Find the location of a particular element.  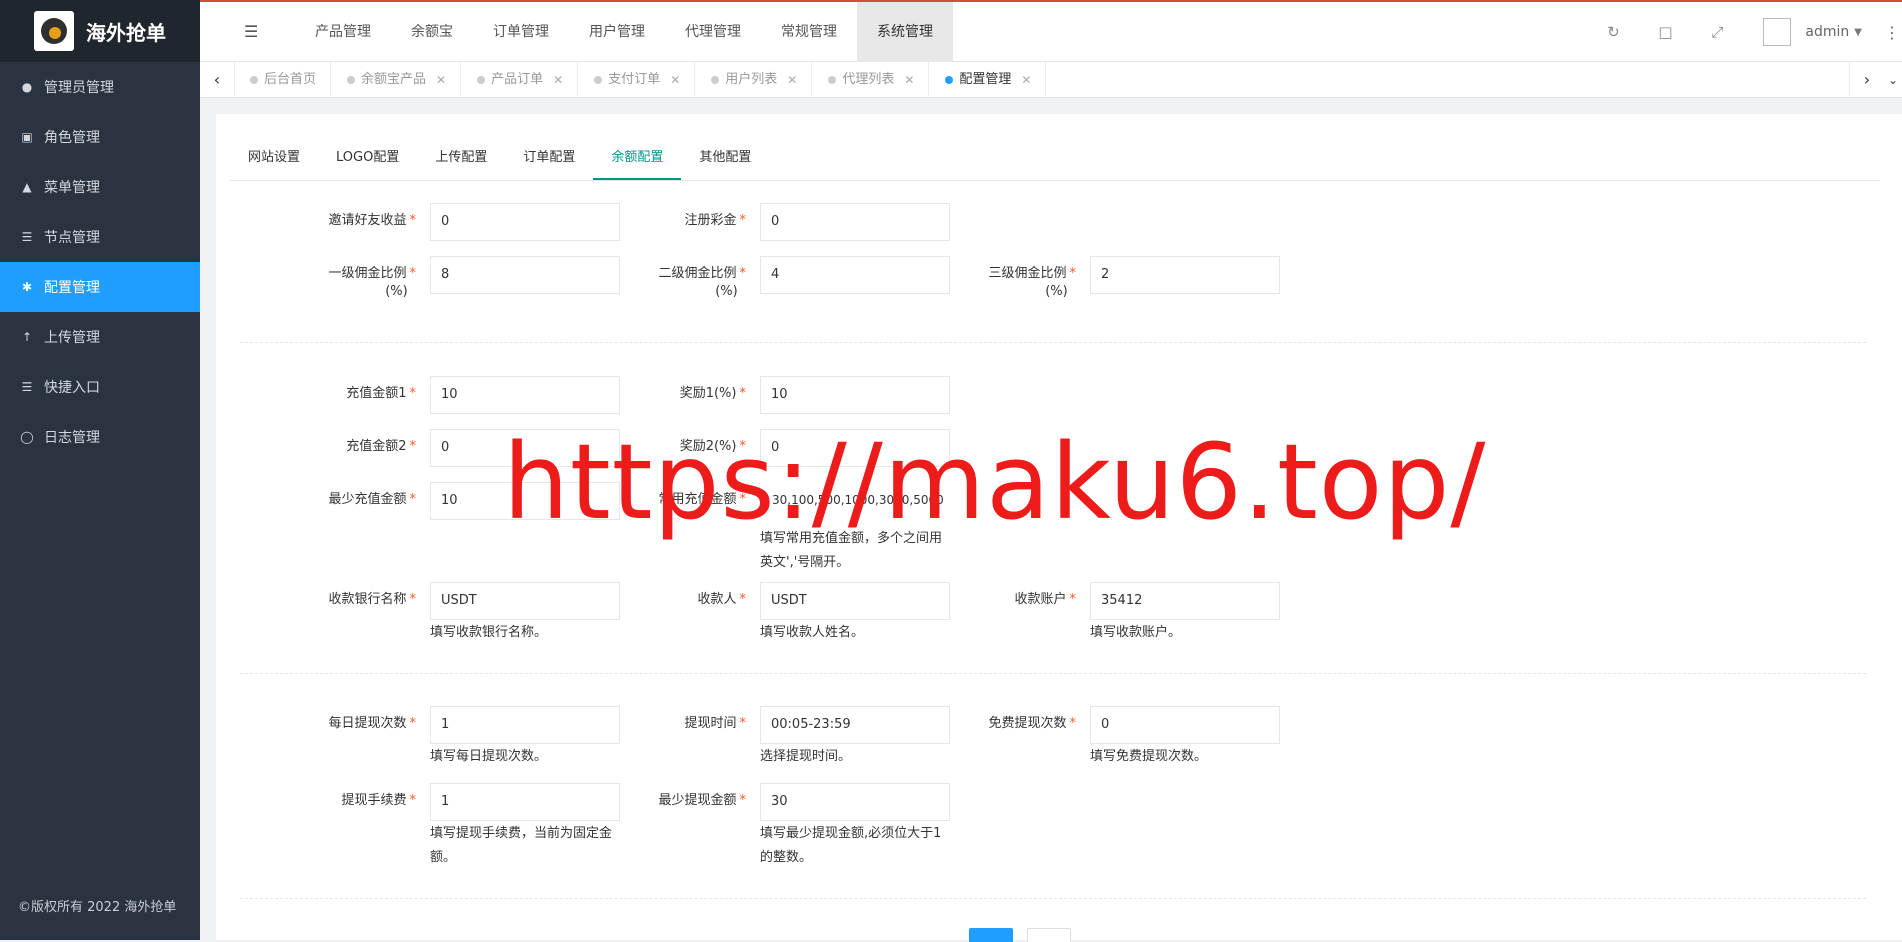

sidebar-item-shortcut: ☰ 快捷入口 is located at coordinates (100, 387).